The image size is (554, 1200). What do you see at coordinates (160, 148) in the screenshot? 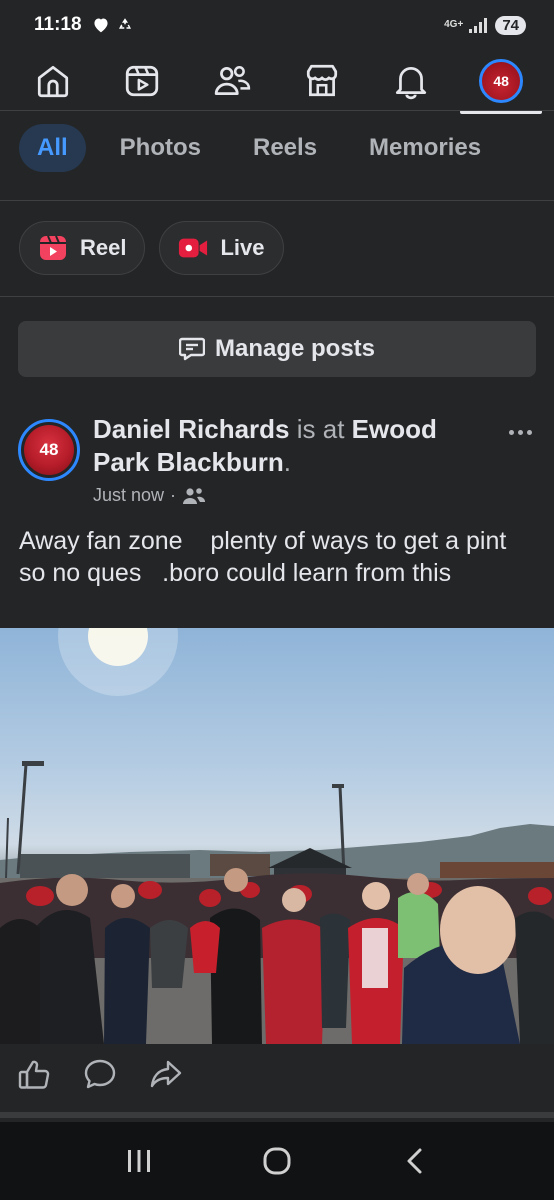
I see `tab-photos: Photos` at bounding box center [160, 148].